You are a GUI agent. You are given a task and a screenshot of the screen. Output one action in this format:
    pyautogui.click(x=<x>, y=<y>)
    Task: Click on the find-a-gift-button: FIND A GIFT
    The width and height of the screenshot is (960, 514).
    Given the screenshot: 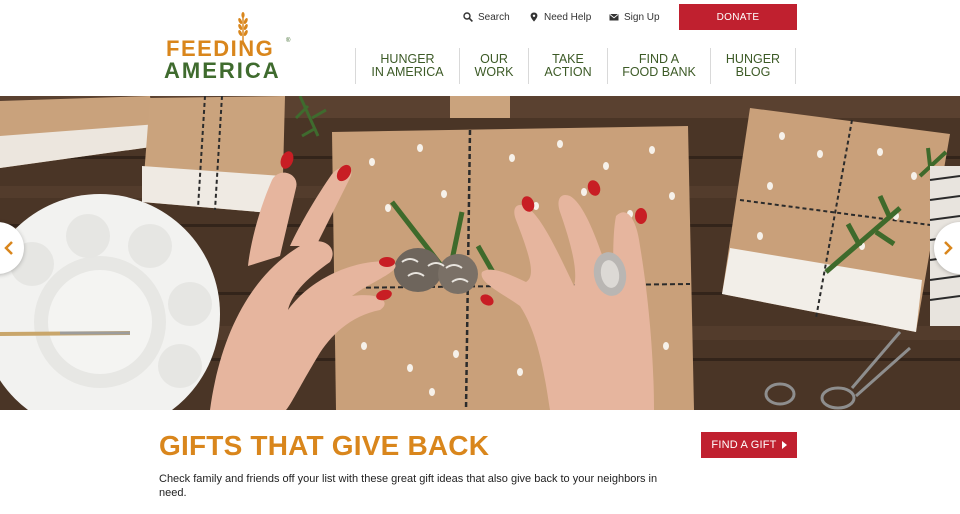 What is the action you would take?
    pyautogui.click(x=749, y=445)
    